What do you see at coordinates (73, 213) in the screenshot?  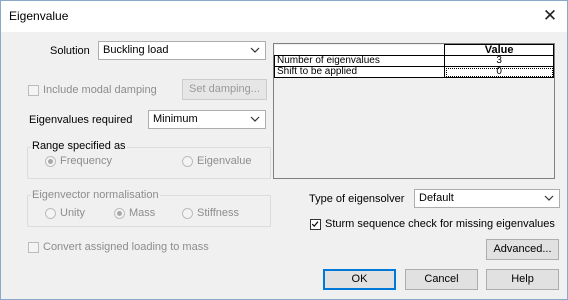 I see `radio-unity-label: Unity` at bounding box center [73, 213].